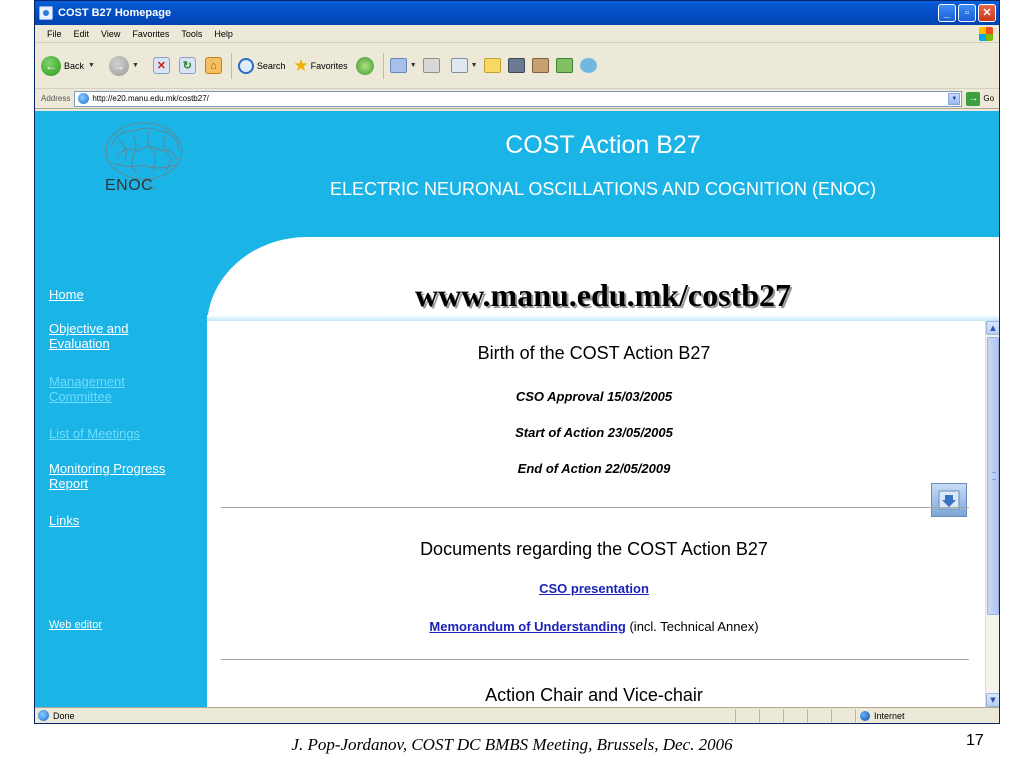  What do you see at coordinates (603, 295) in the screenshot?
I see `url-heading: www.manu.edu.mk/costb27` at bounding box center [603, 295].